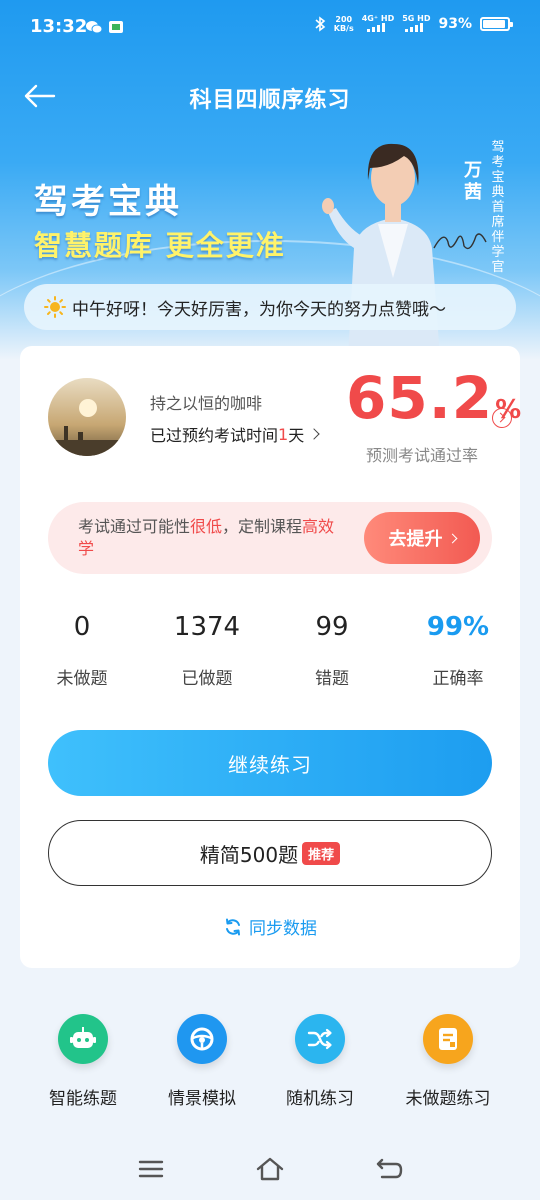 This screenshot has width=540, height=1200. What do you see at coordinates (458, 627) in the screenshot?
I see `stat-value: 99%` at bounding box center [458, 627].